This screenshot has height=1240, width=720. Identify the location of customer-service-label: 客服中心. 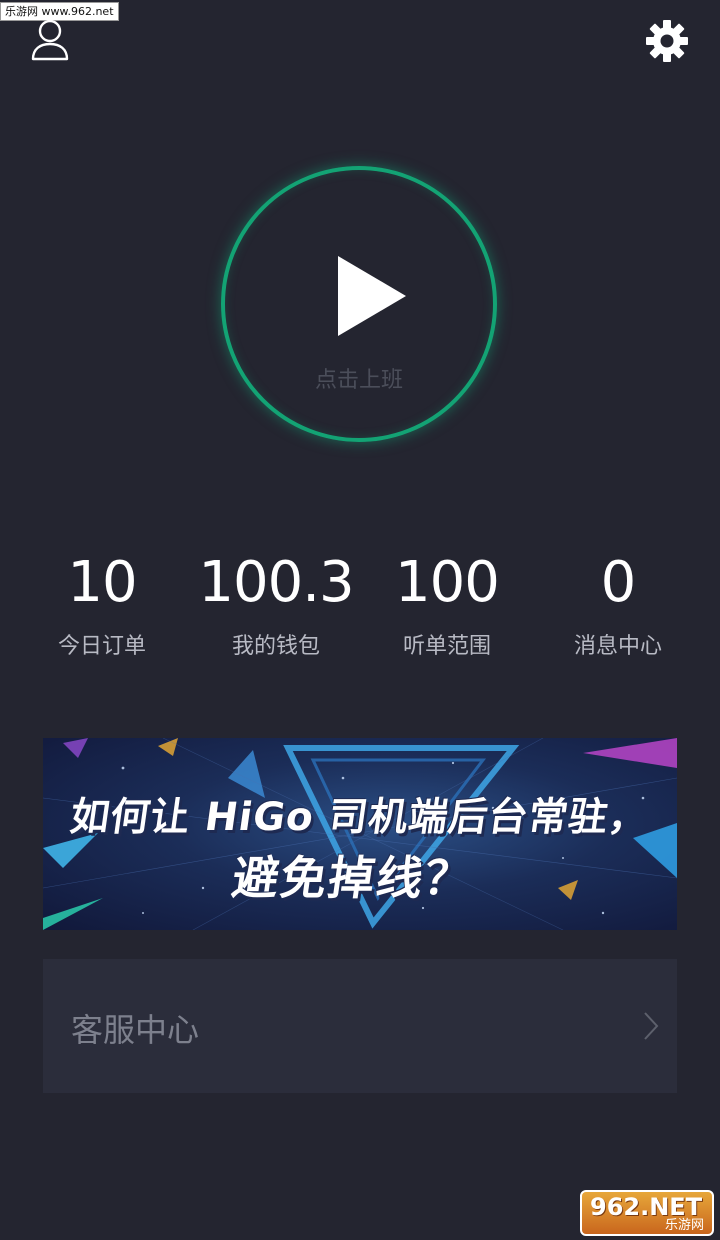
(135, 1030).